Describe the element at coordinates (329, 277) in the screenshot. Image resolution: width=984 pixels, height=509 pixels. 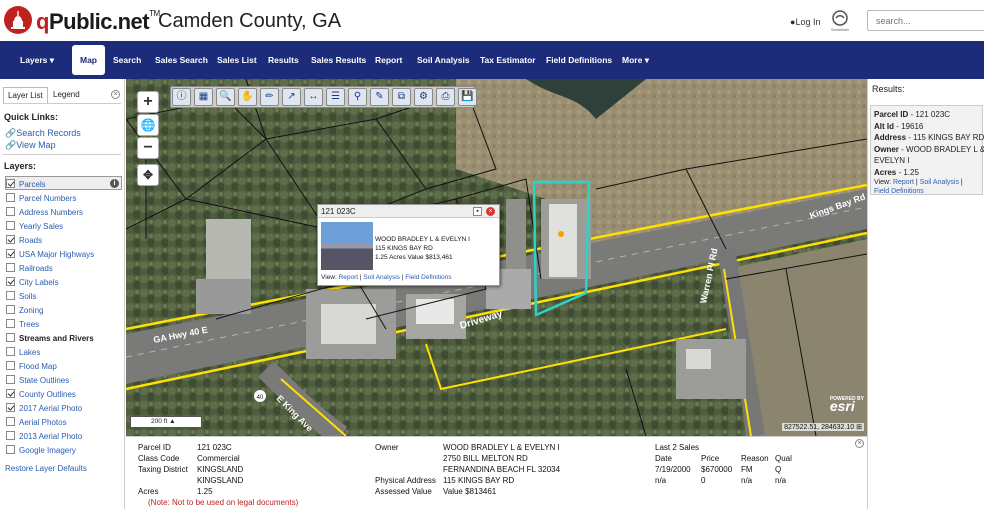
I see `popup-view-label: View:` at that location.